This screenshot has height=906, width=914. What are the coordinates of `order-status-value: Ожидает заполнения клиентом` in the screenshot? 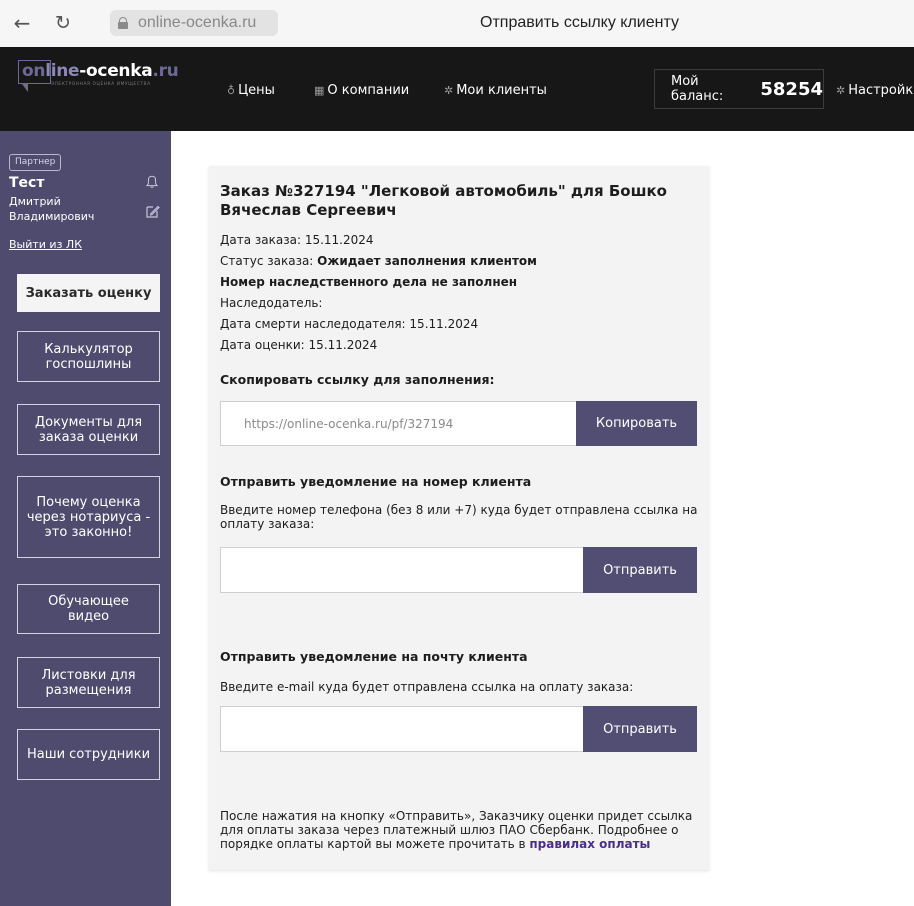 It's located at (427, 261).